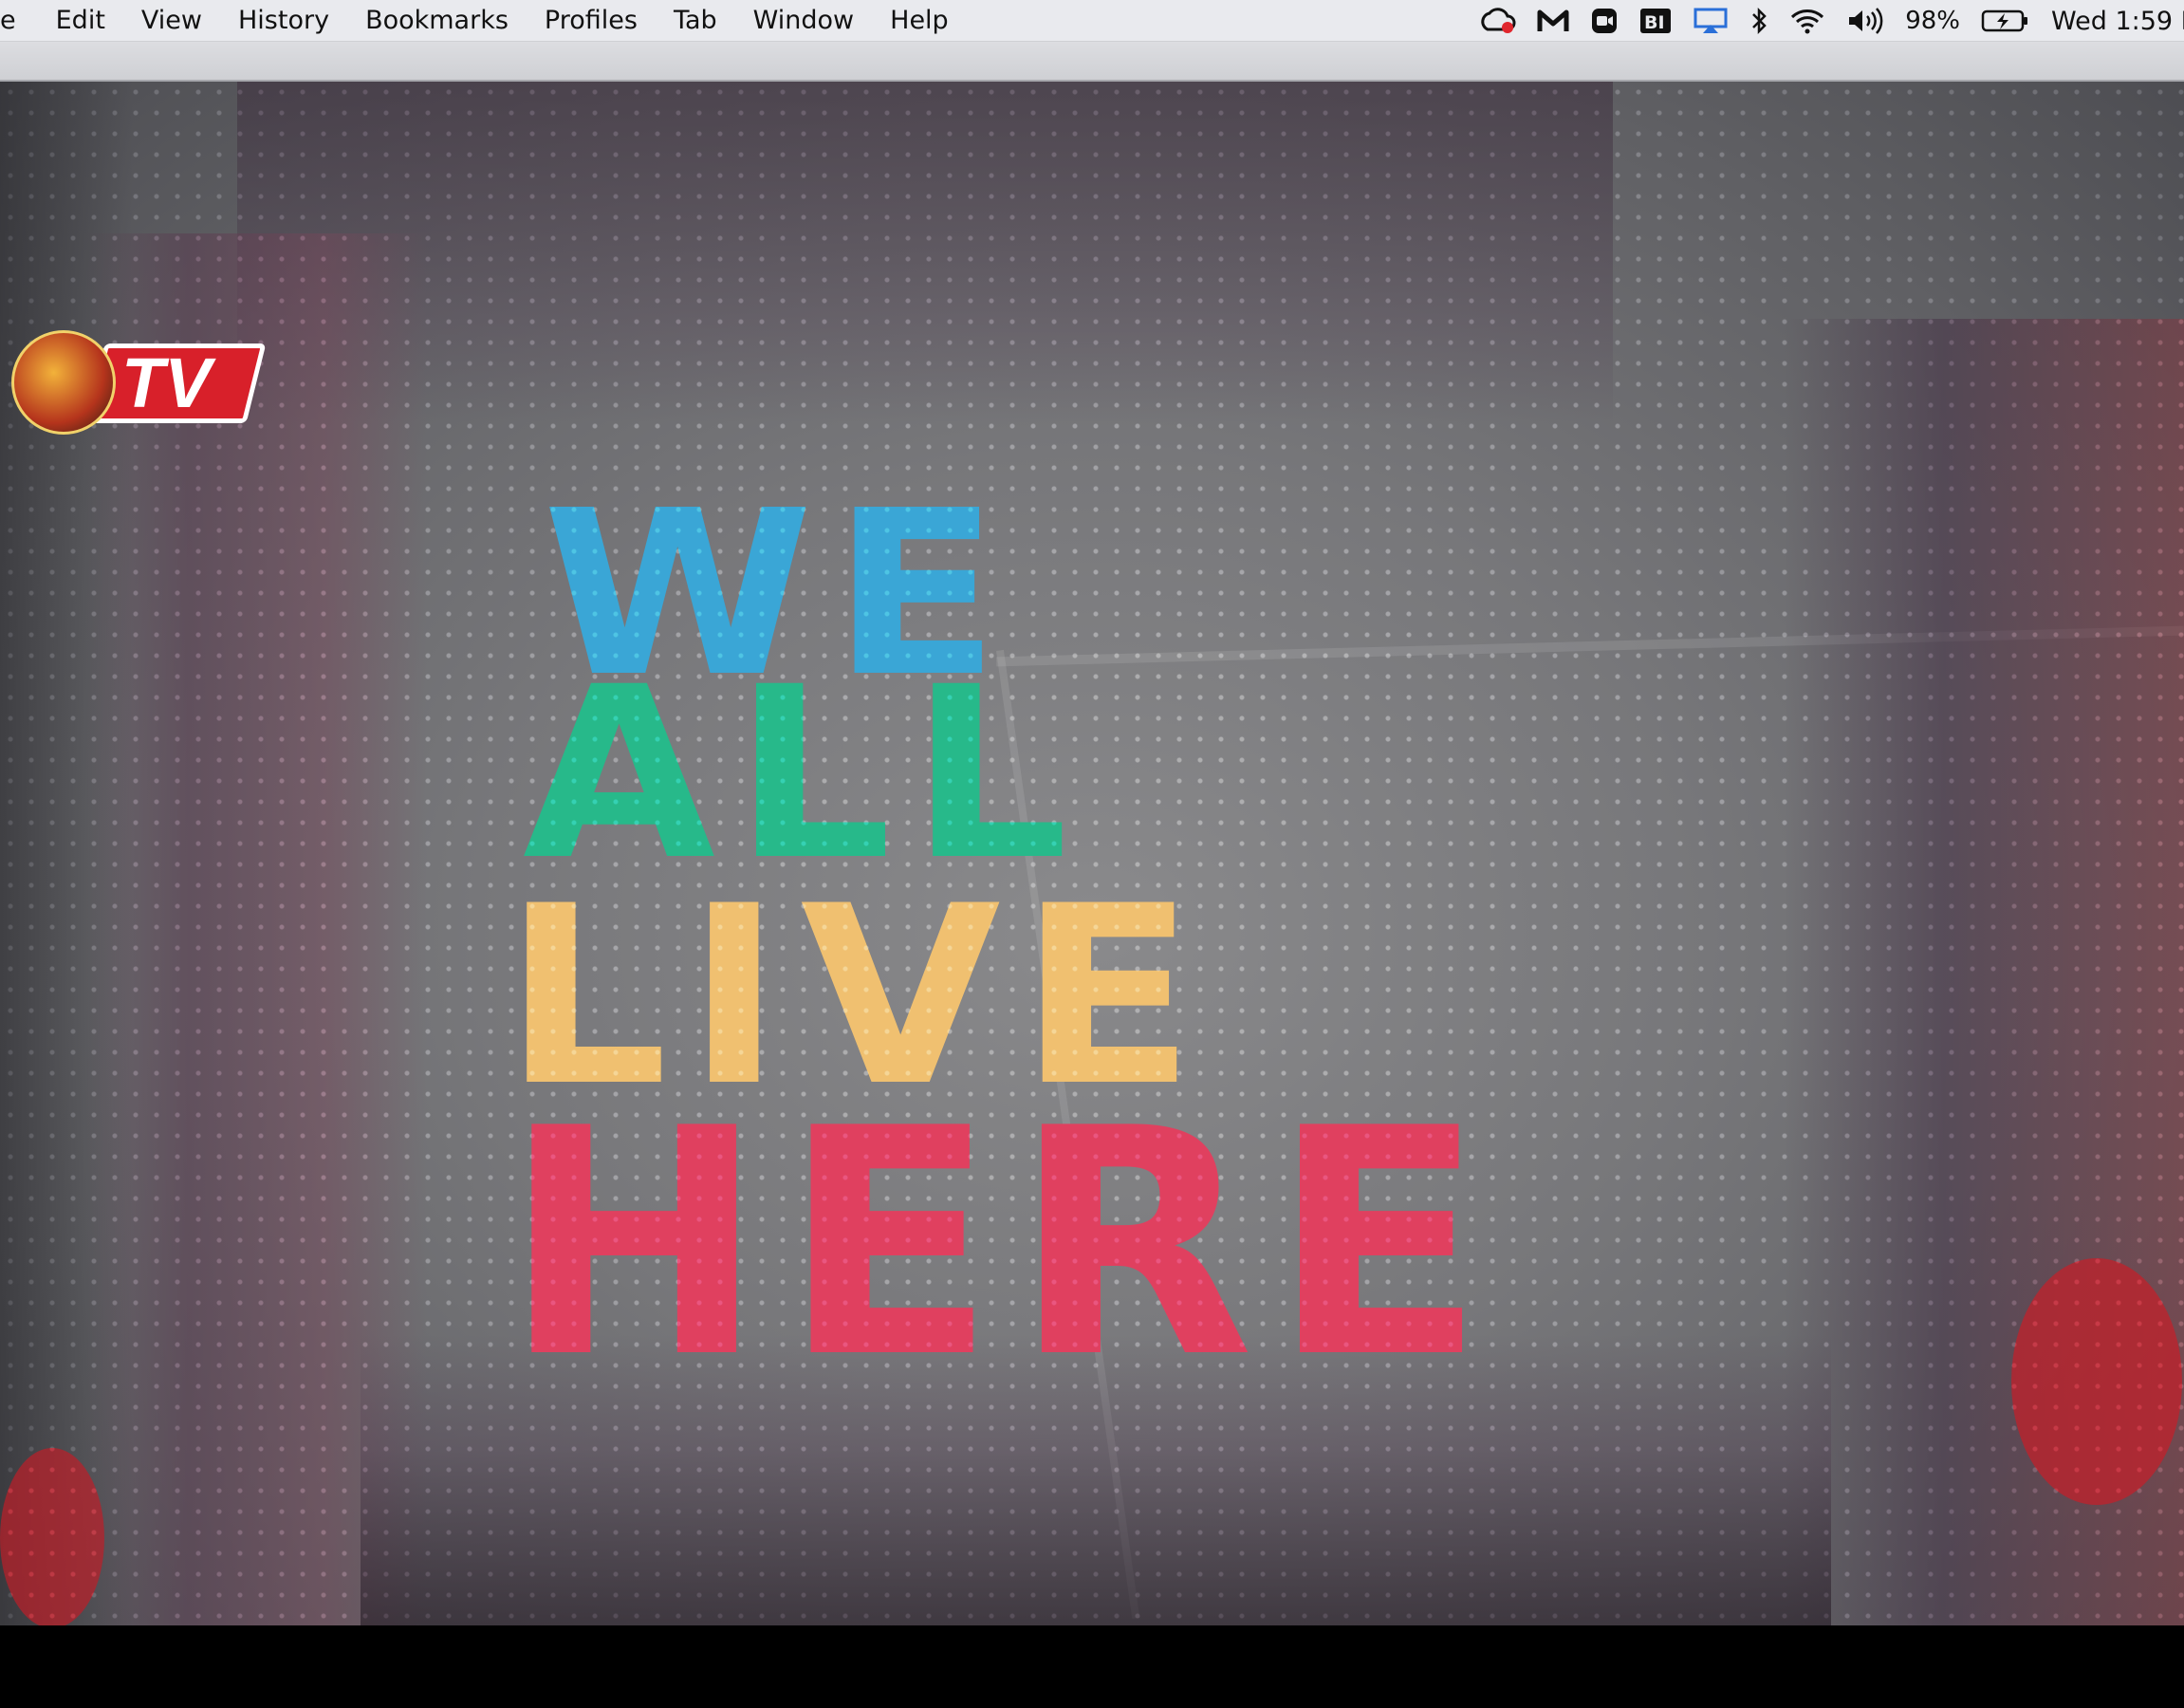 This screenshot has height=1708, width=2184. I want to click on menu-tab: Tab, so click(695, 21).